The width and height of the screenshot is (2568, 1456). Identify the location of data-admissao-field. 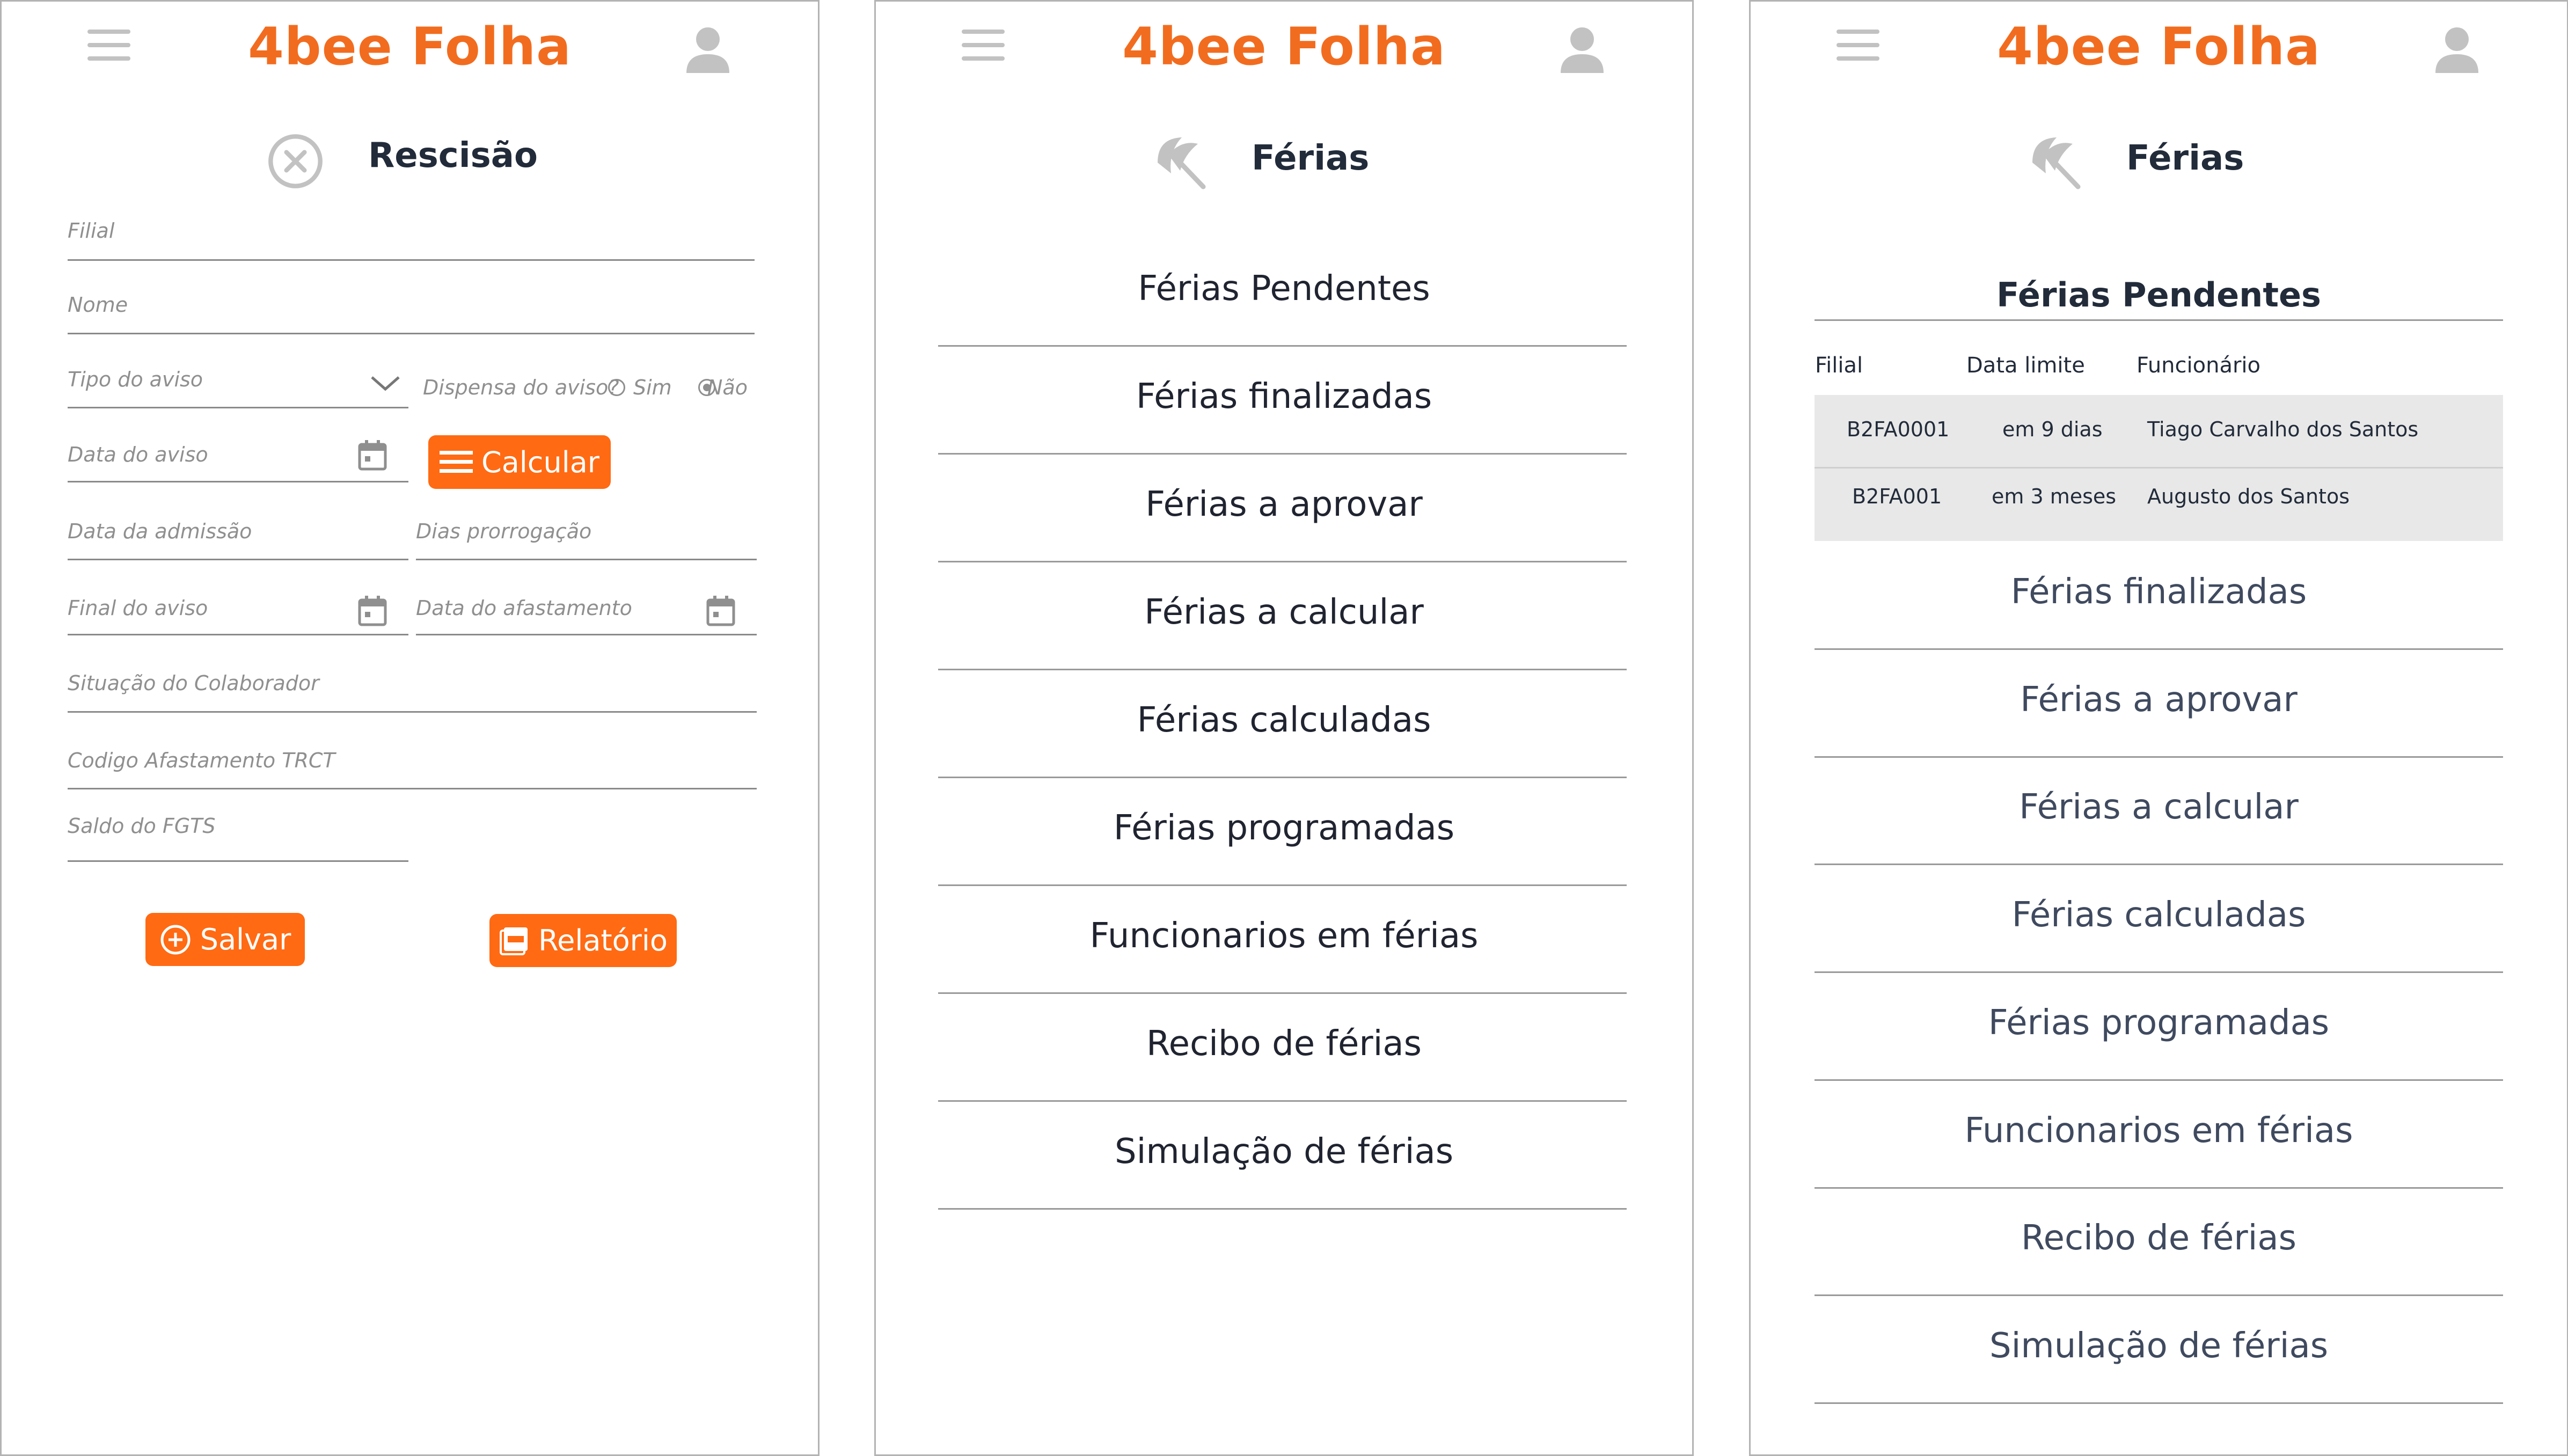
(238, 559).